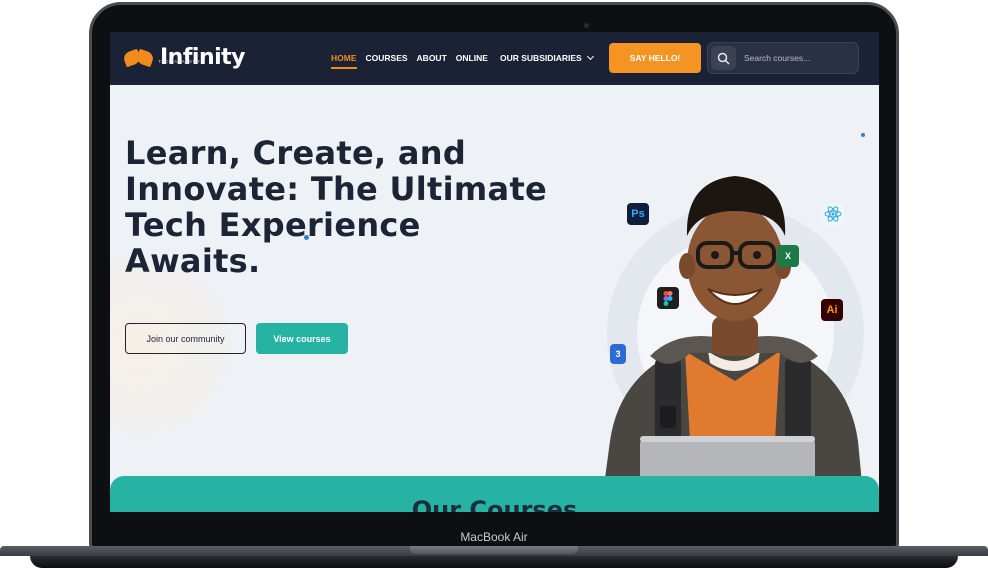 This screenshot has width=988, height=568. I want to click on say-hello-button: SAY HELLO!, so click(655, 58).